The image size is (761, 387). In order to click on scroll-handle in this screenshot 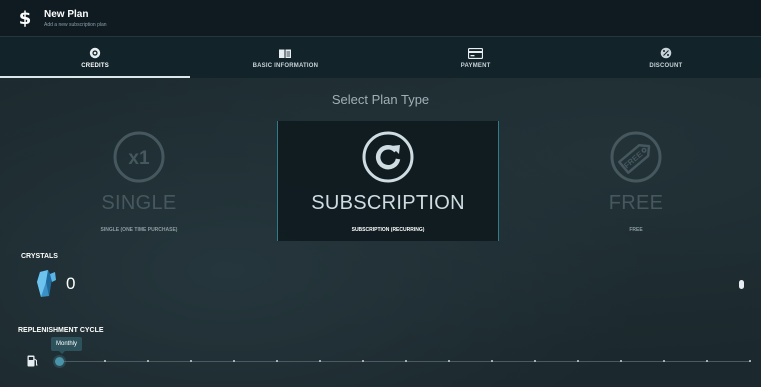, I will do `click(741, 284)`.